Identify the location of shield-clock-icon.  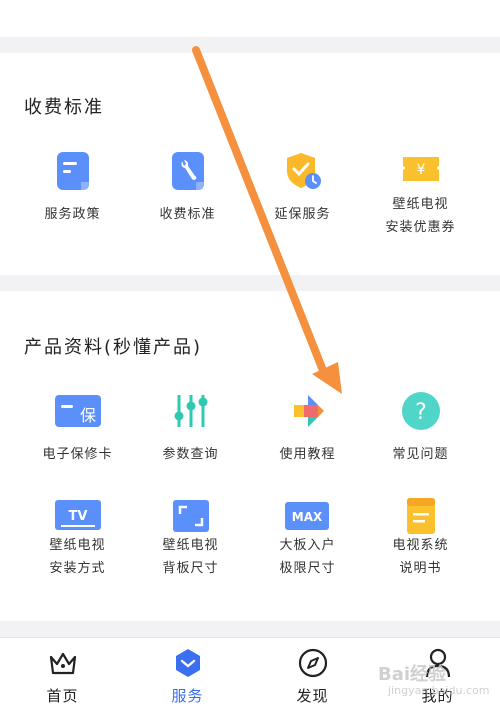
(304, 171).